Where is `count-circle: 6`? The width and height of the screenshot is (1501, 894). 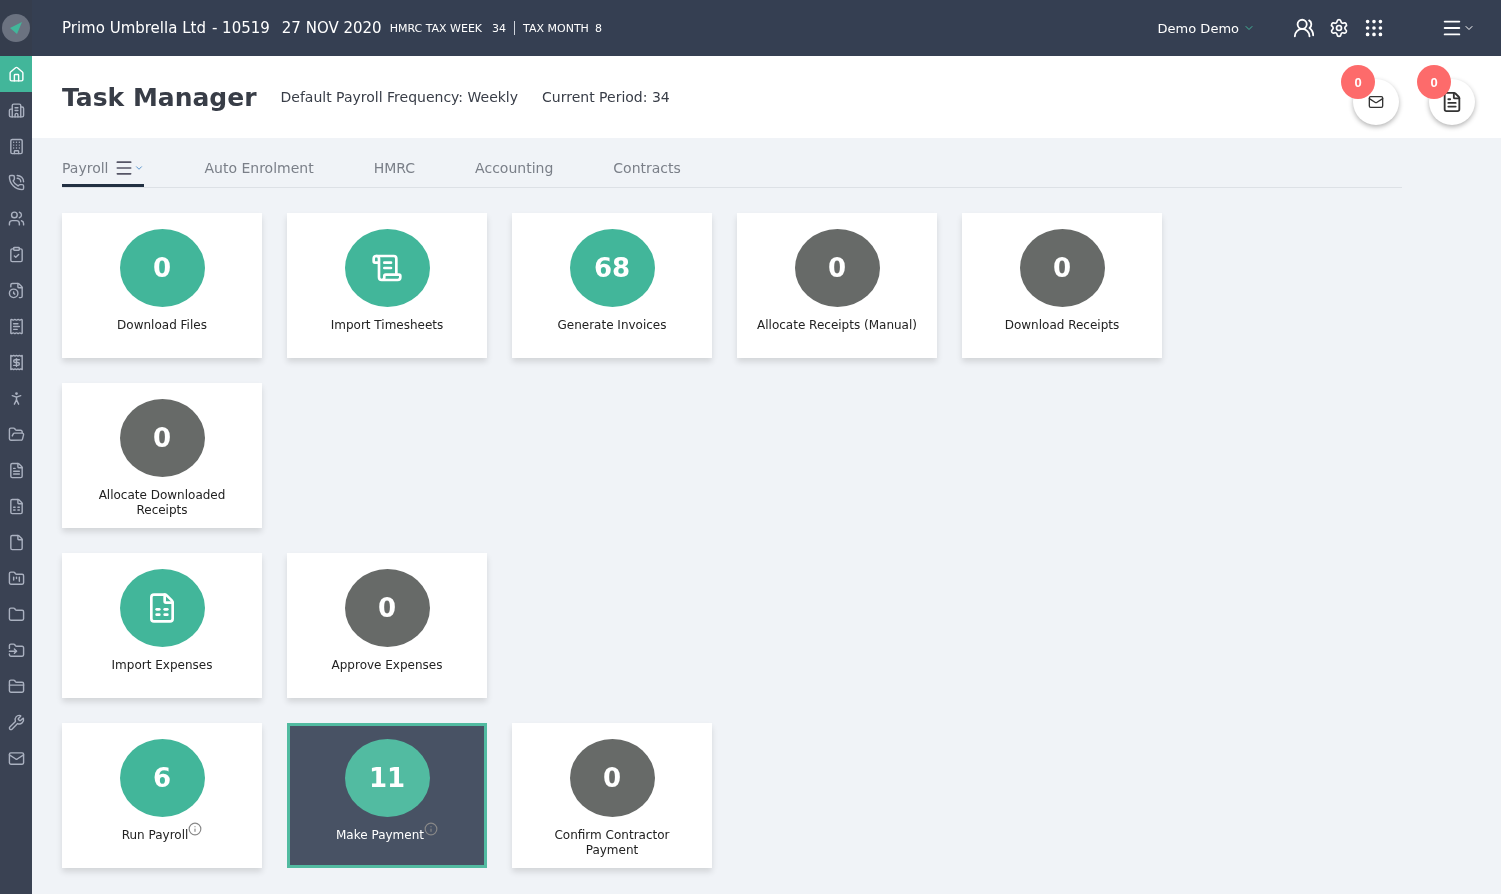
count-circle: 6 is located at coordinates (162, 778).